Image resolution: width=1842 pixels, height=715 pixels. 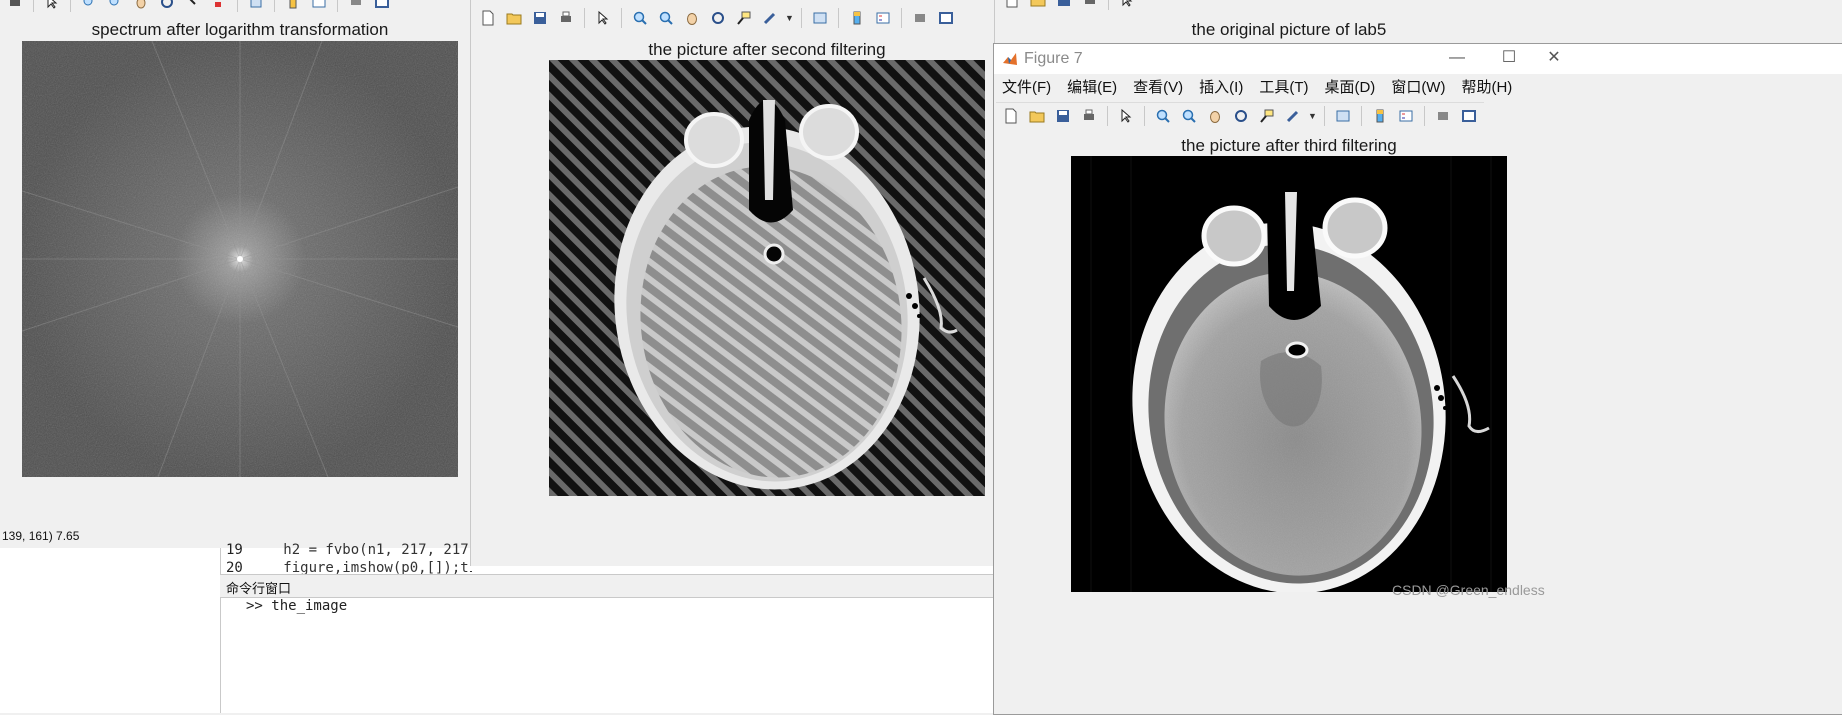 What do you see at coordinates (1026, 88) in the screenshot?
I see `menu-file: 文件(F)` at bounding box center [1026, 88].